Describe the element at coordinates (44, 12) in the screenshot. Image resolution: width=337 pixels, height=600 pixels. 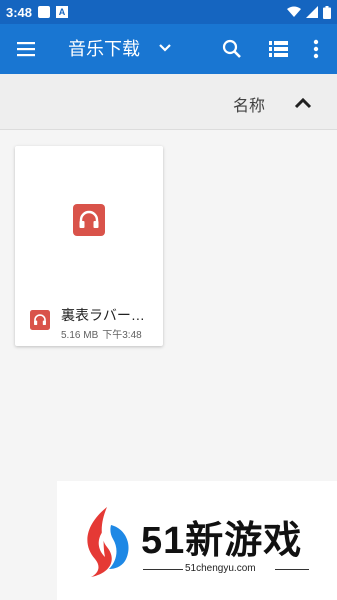
I see `notification-square-icon` at that location.